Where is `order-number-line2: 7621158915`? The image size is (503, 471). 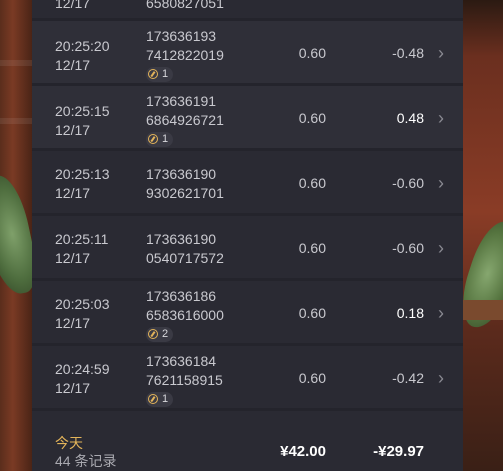 order-number-line2: 7621158915 is located at coordinates (184, 380).